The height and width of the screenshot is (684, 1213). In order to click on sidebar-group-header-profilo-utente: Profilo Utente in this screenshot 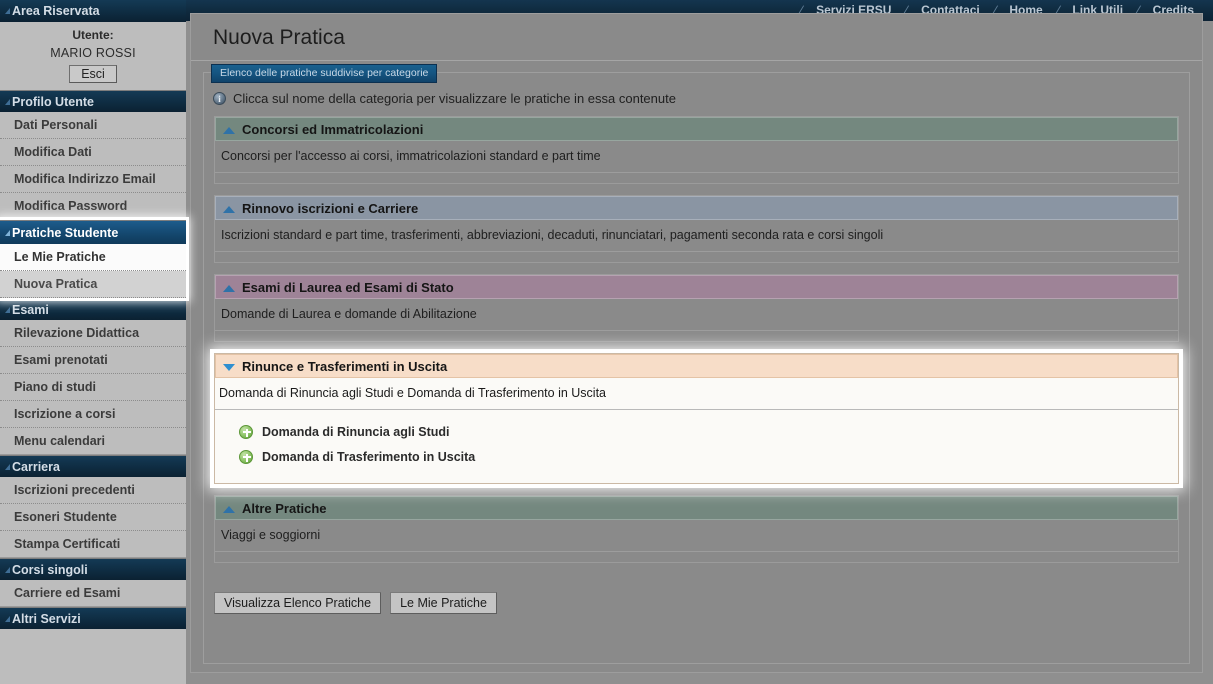, I will do `click(93, 101)`.